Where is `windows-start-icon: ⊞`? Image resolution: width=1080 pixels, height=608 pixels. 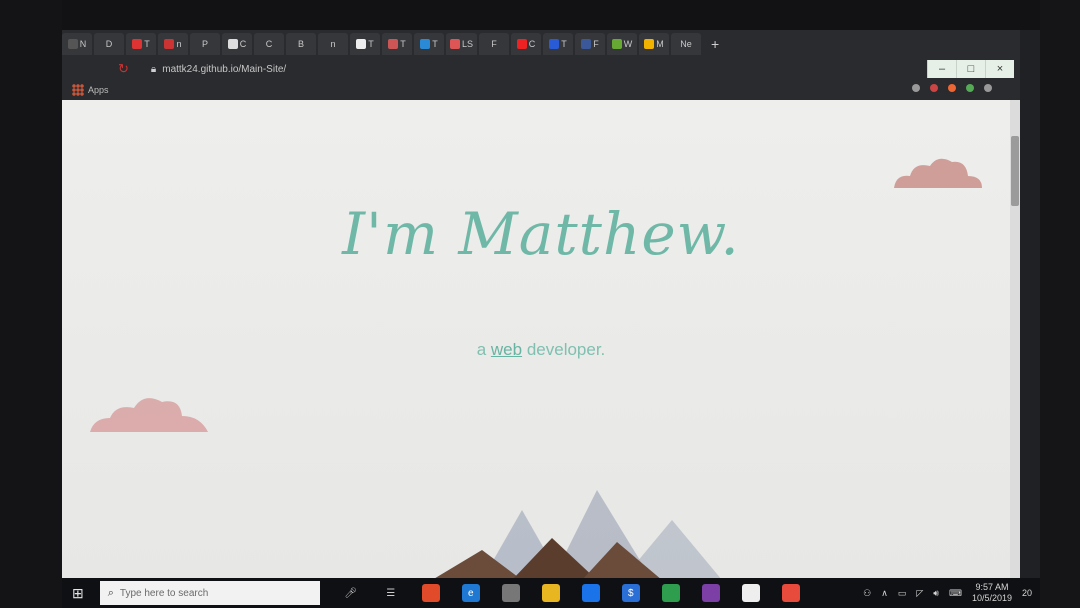
windows-start-icon: ⊞ is located at coordinates (78, 593).